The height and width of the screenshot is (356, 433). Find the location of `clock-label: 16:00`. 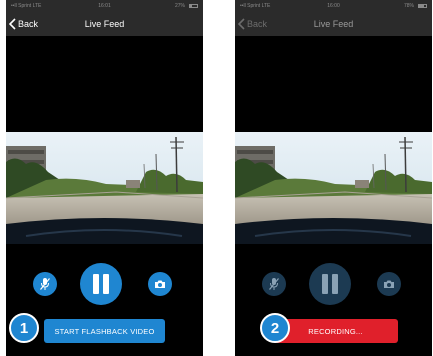

clock-label: 16:00 is located at coordinates (333, 6).